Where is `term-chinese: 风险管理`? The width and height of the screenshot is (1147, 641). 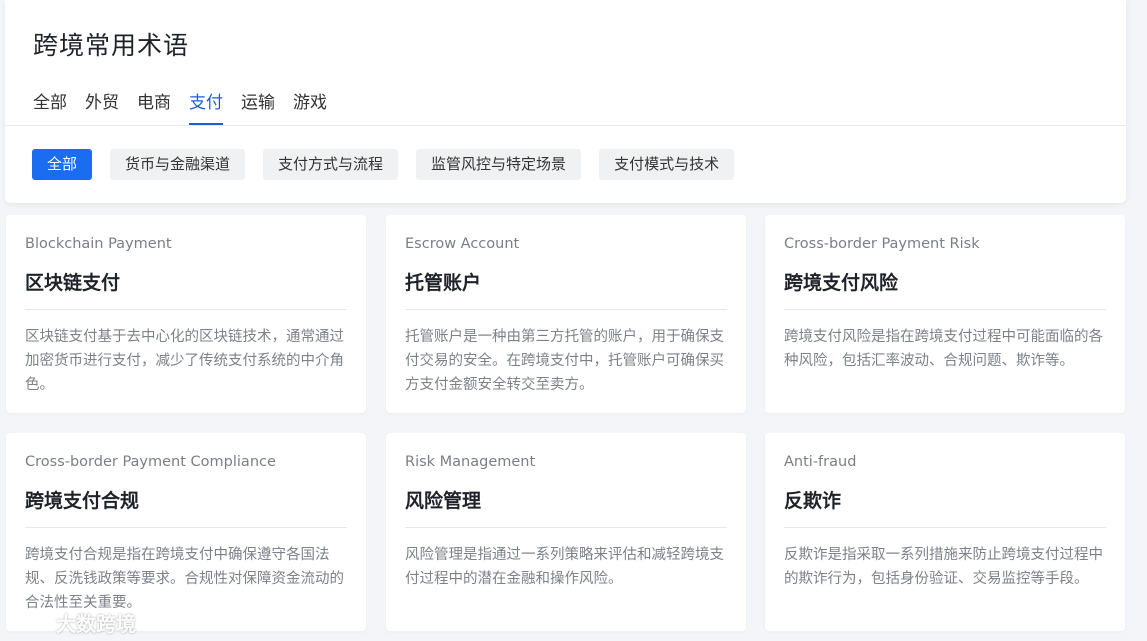
term-chinese: 风险管理 is located at coordinates (443, 501).